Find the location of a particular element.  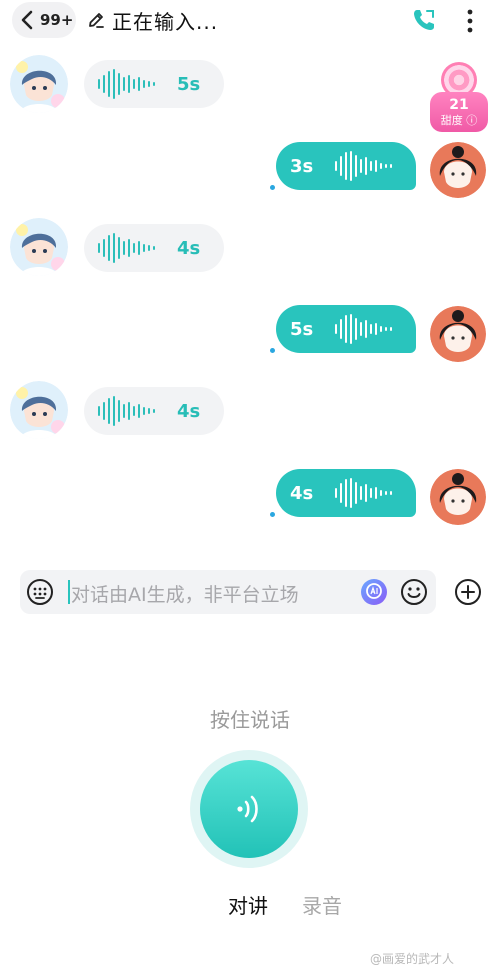

phone-call-icon is located at coordinates (424, 20).